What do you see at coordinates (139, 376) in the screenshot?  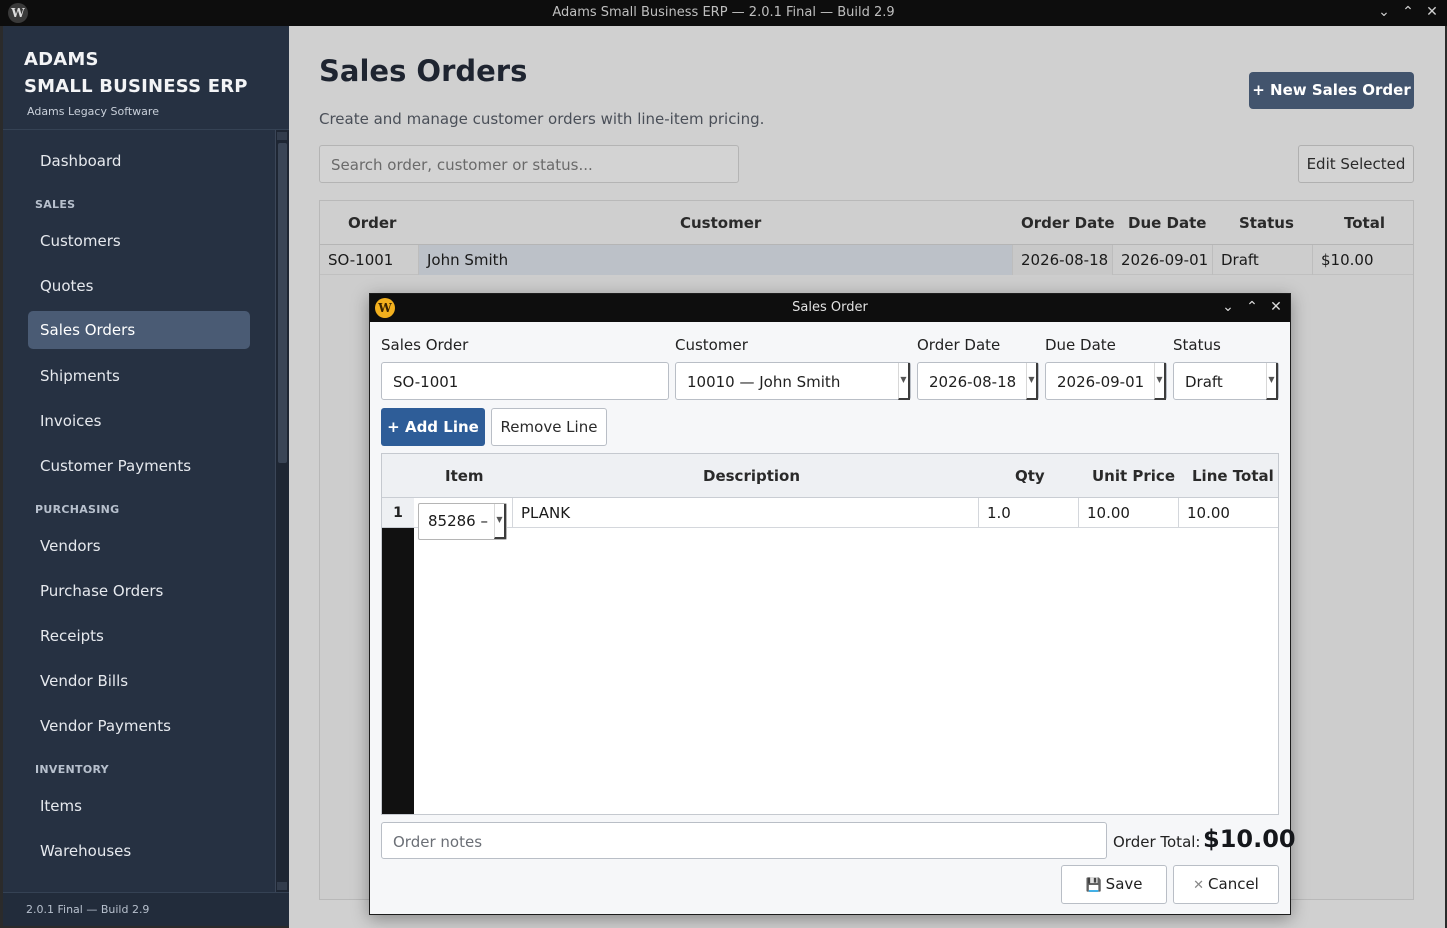 I see `sidebar-item-shipments: Shipments` at bounding box center [139, 376].